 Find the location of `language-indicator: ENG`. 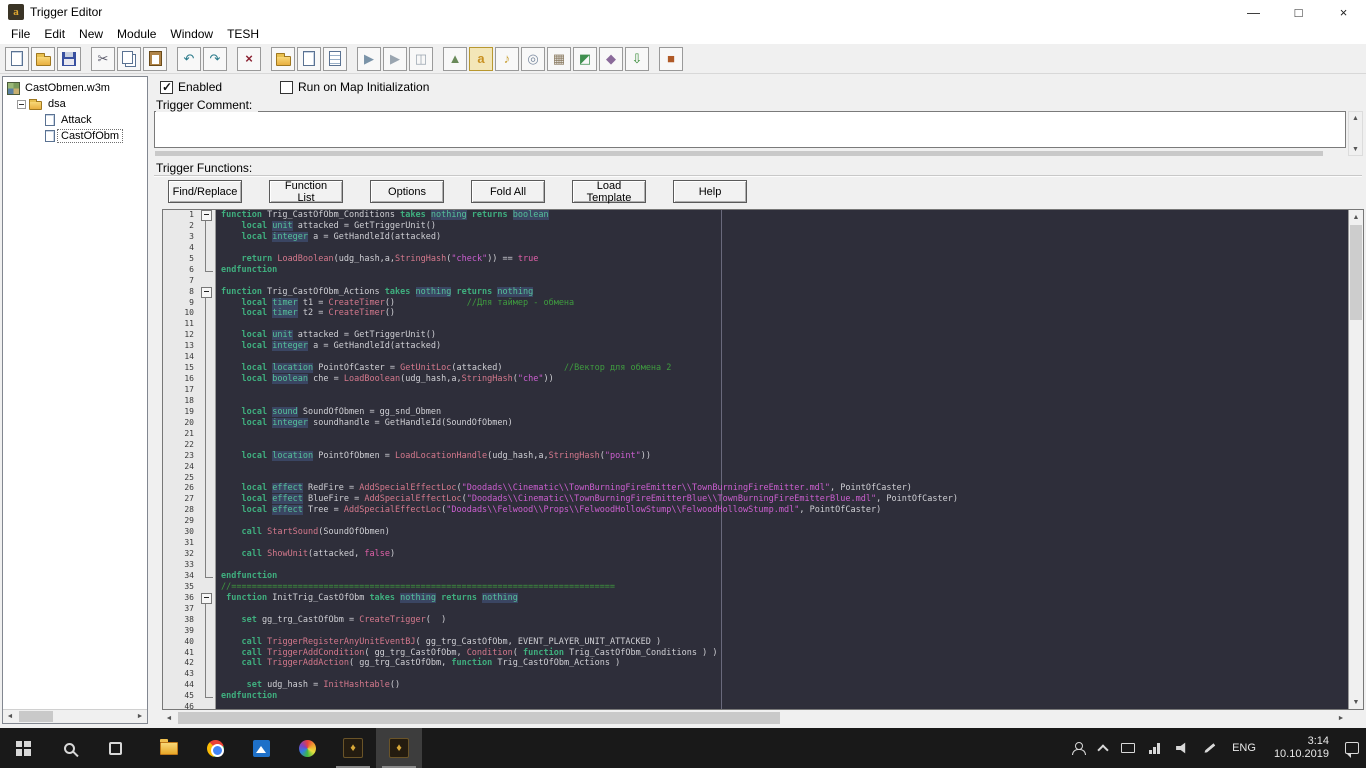

language-indicator: ENG is located at coordinates (1244, 748).